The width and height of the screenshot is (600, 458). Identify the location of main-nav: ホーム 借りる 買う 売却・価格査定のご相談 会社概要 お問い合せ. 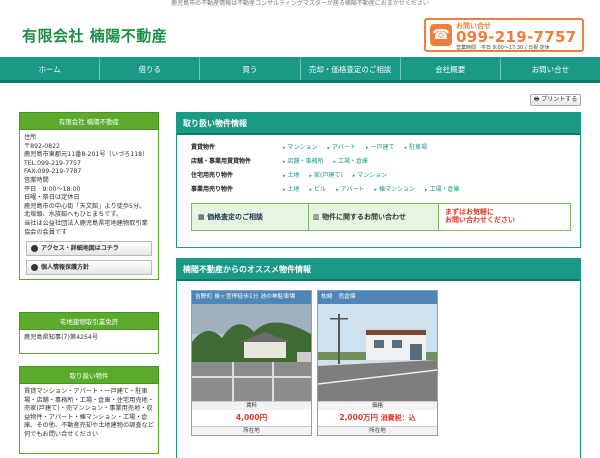
(300, 70).